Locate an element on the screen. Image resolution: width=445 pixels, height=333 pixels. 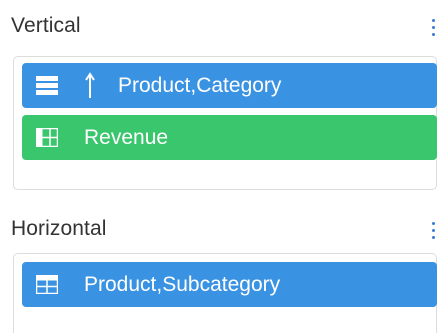
horizontal-section-header: Horizontal is located at coordinates (222, 221).